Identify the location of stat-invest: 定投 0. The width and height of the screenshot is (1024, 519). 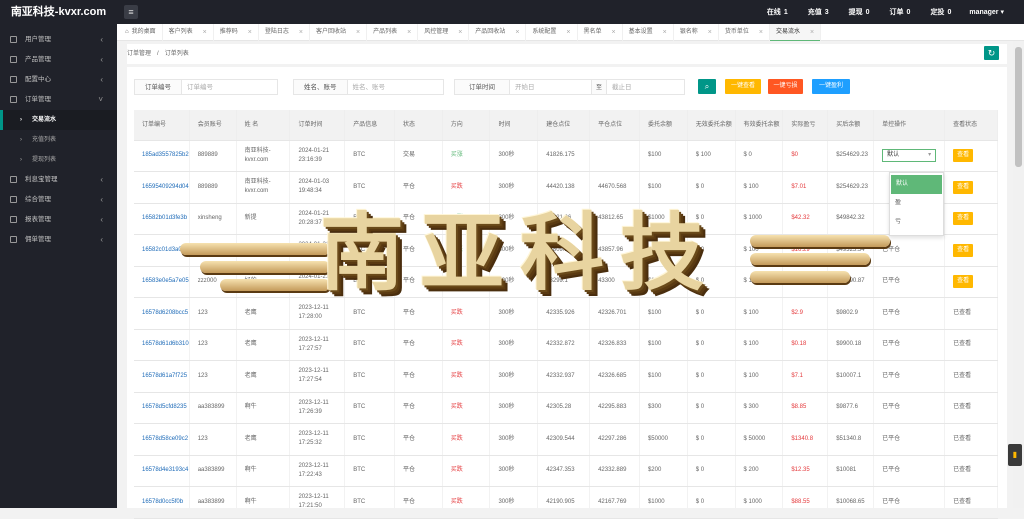
(940, 12).